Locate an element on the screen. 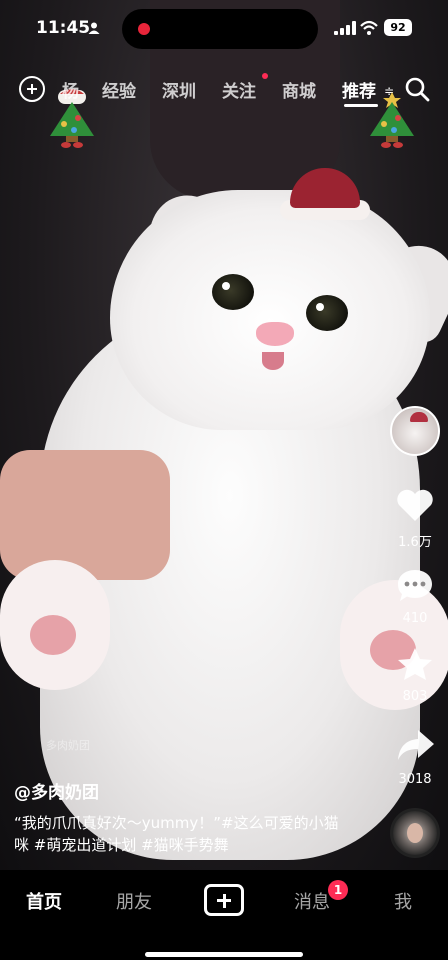 This screenshot has width=448, height=960. comment-count: 410 is located at coordinates (415, 618).